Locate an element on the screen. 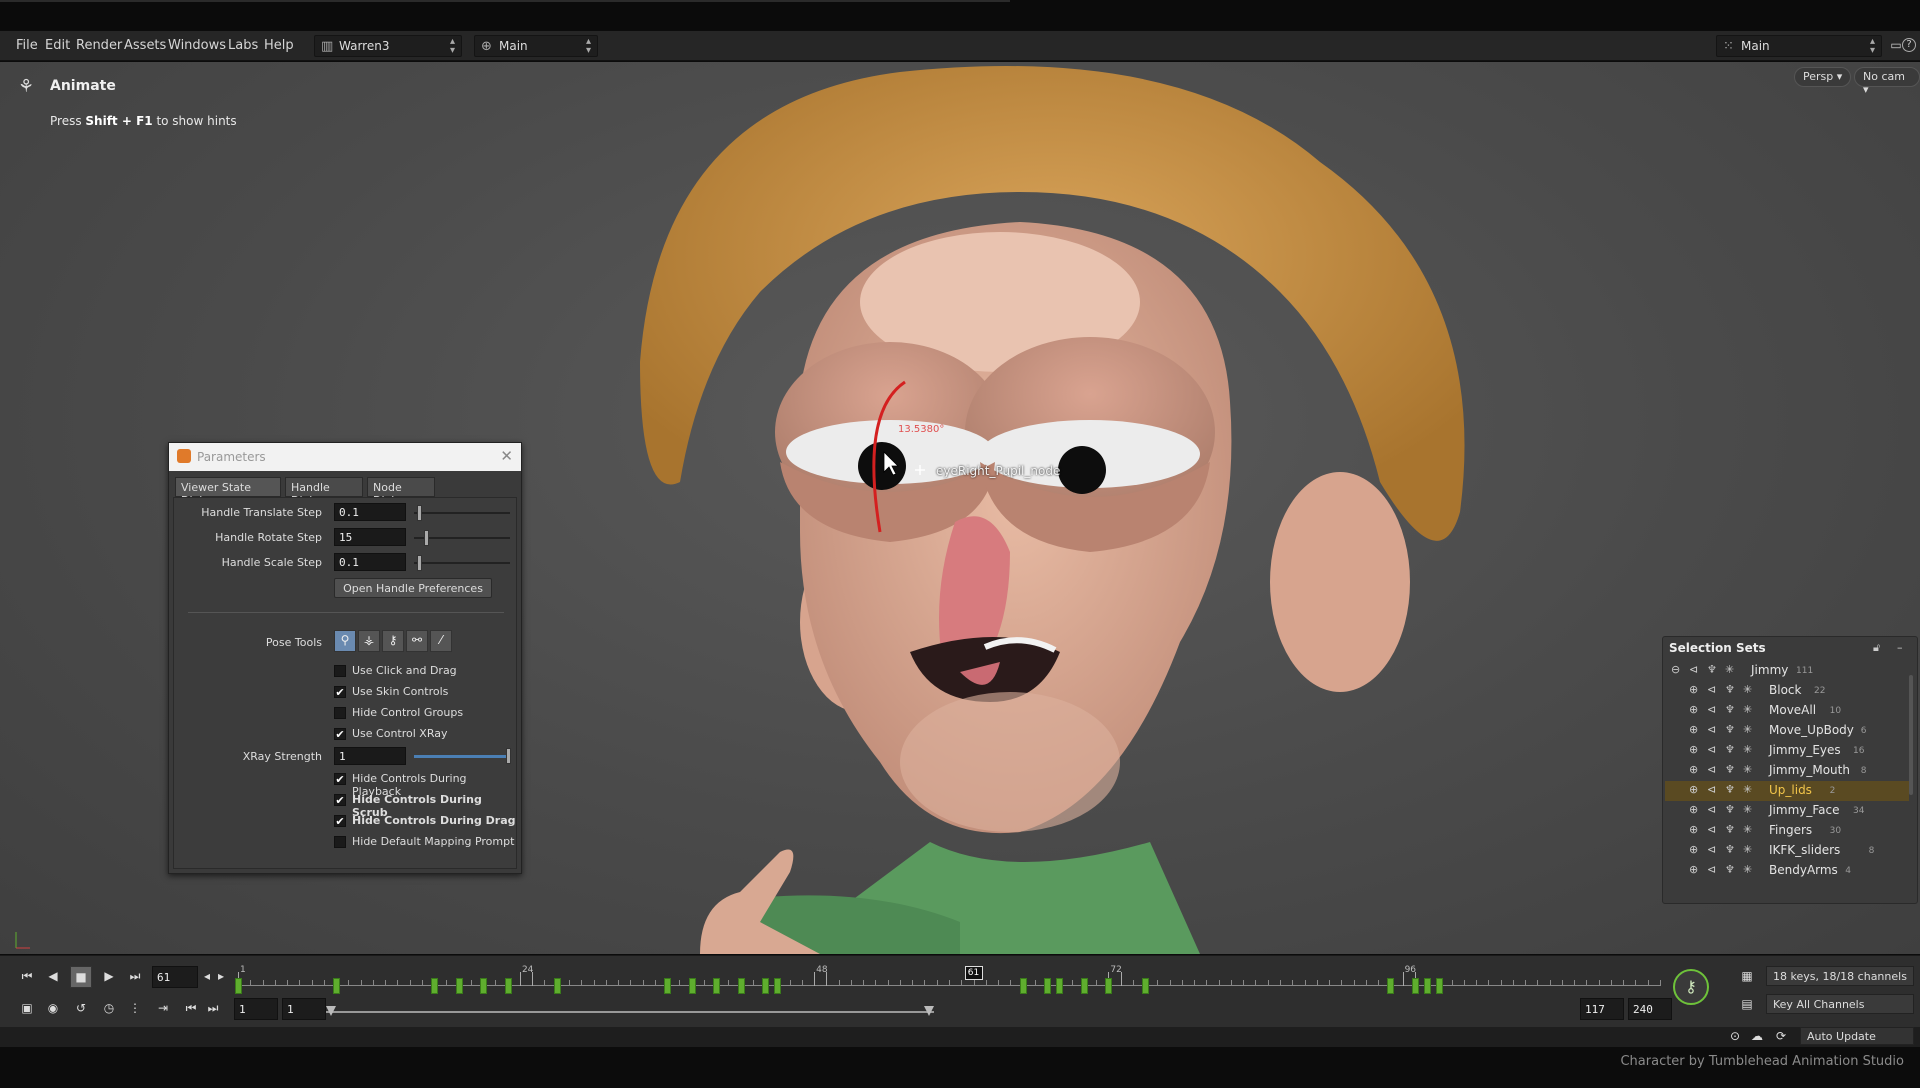  step-forward-icon: ▸ is located at coordinates (221, 977).